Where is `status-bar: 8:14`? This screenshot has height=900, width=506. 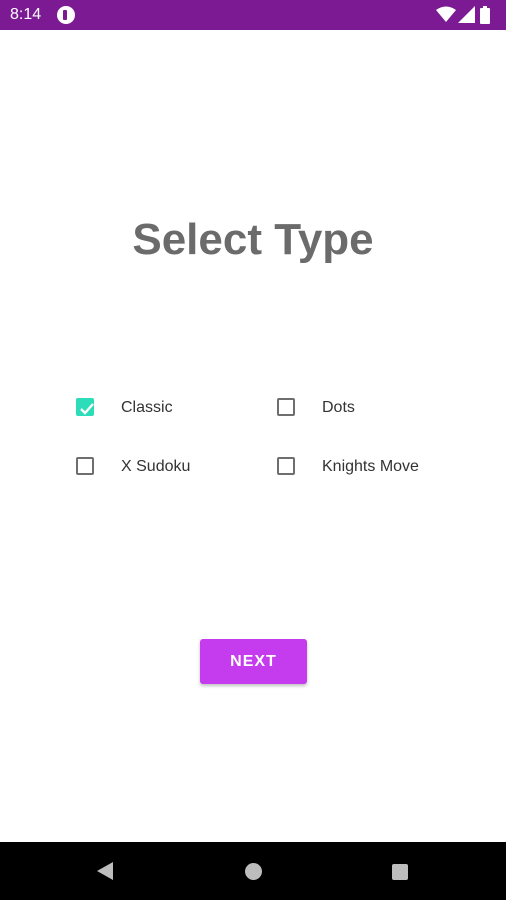 status-bar: 8:14 is located at coordinates (253, 15).